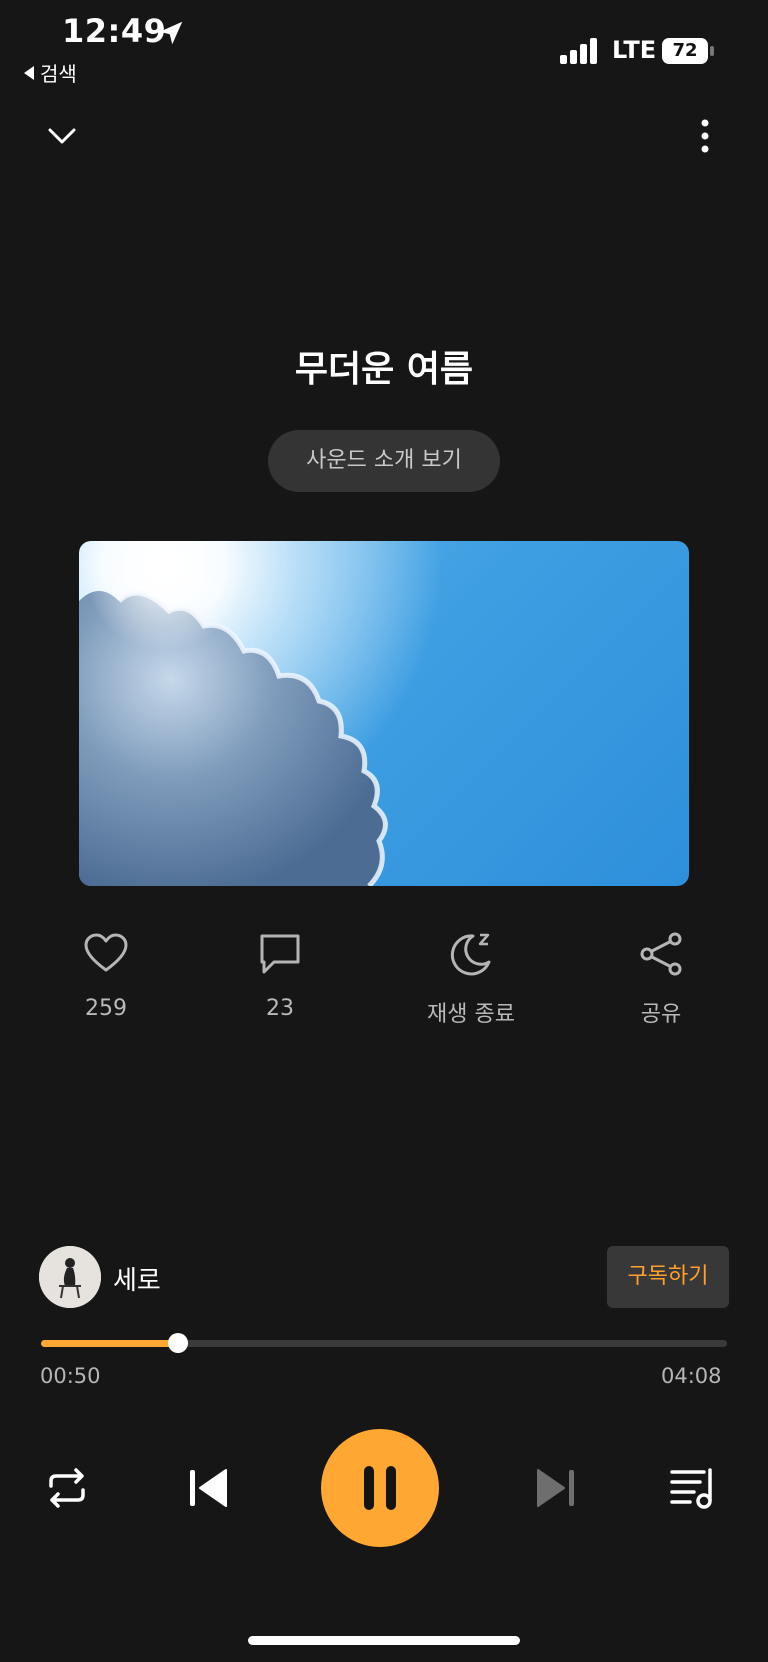 Image resolution: width=768 pixels, height=1662 pixels. I want to click on comment-action: 23, so click(280, 975).